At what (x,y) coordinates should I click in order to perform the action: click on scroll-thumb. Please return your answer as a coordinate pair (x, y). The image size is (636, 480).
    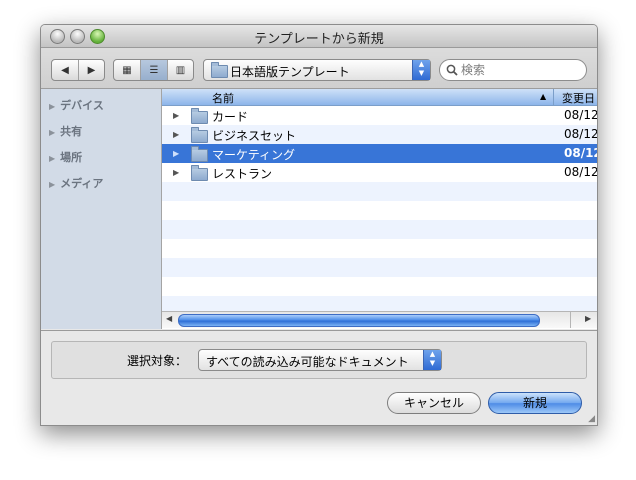
    Looking at the image, I should click on (359, 320).